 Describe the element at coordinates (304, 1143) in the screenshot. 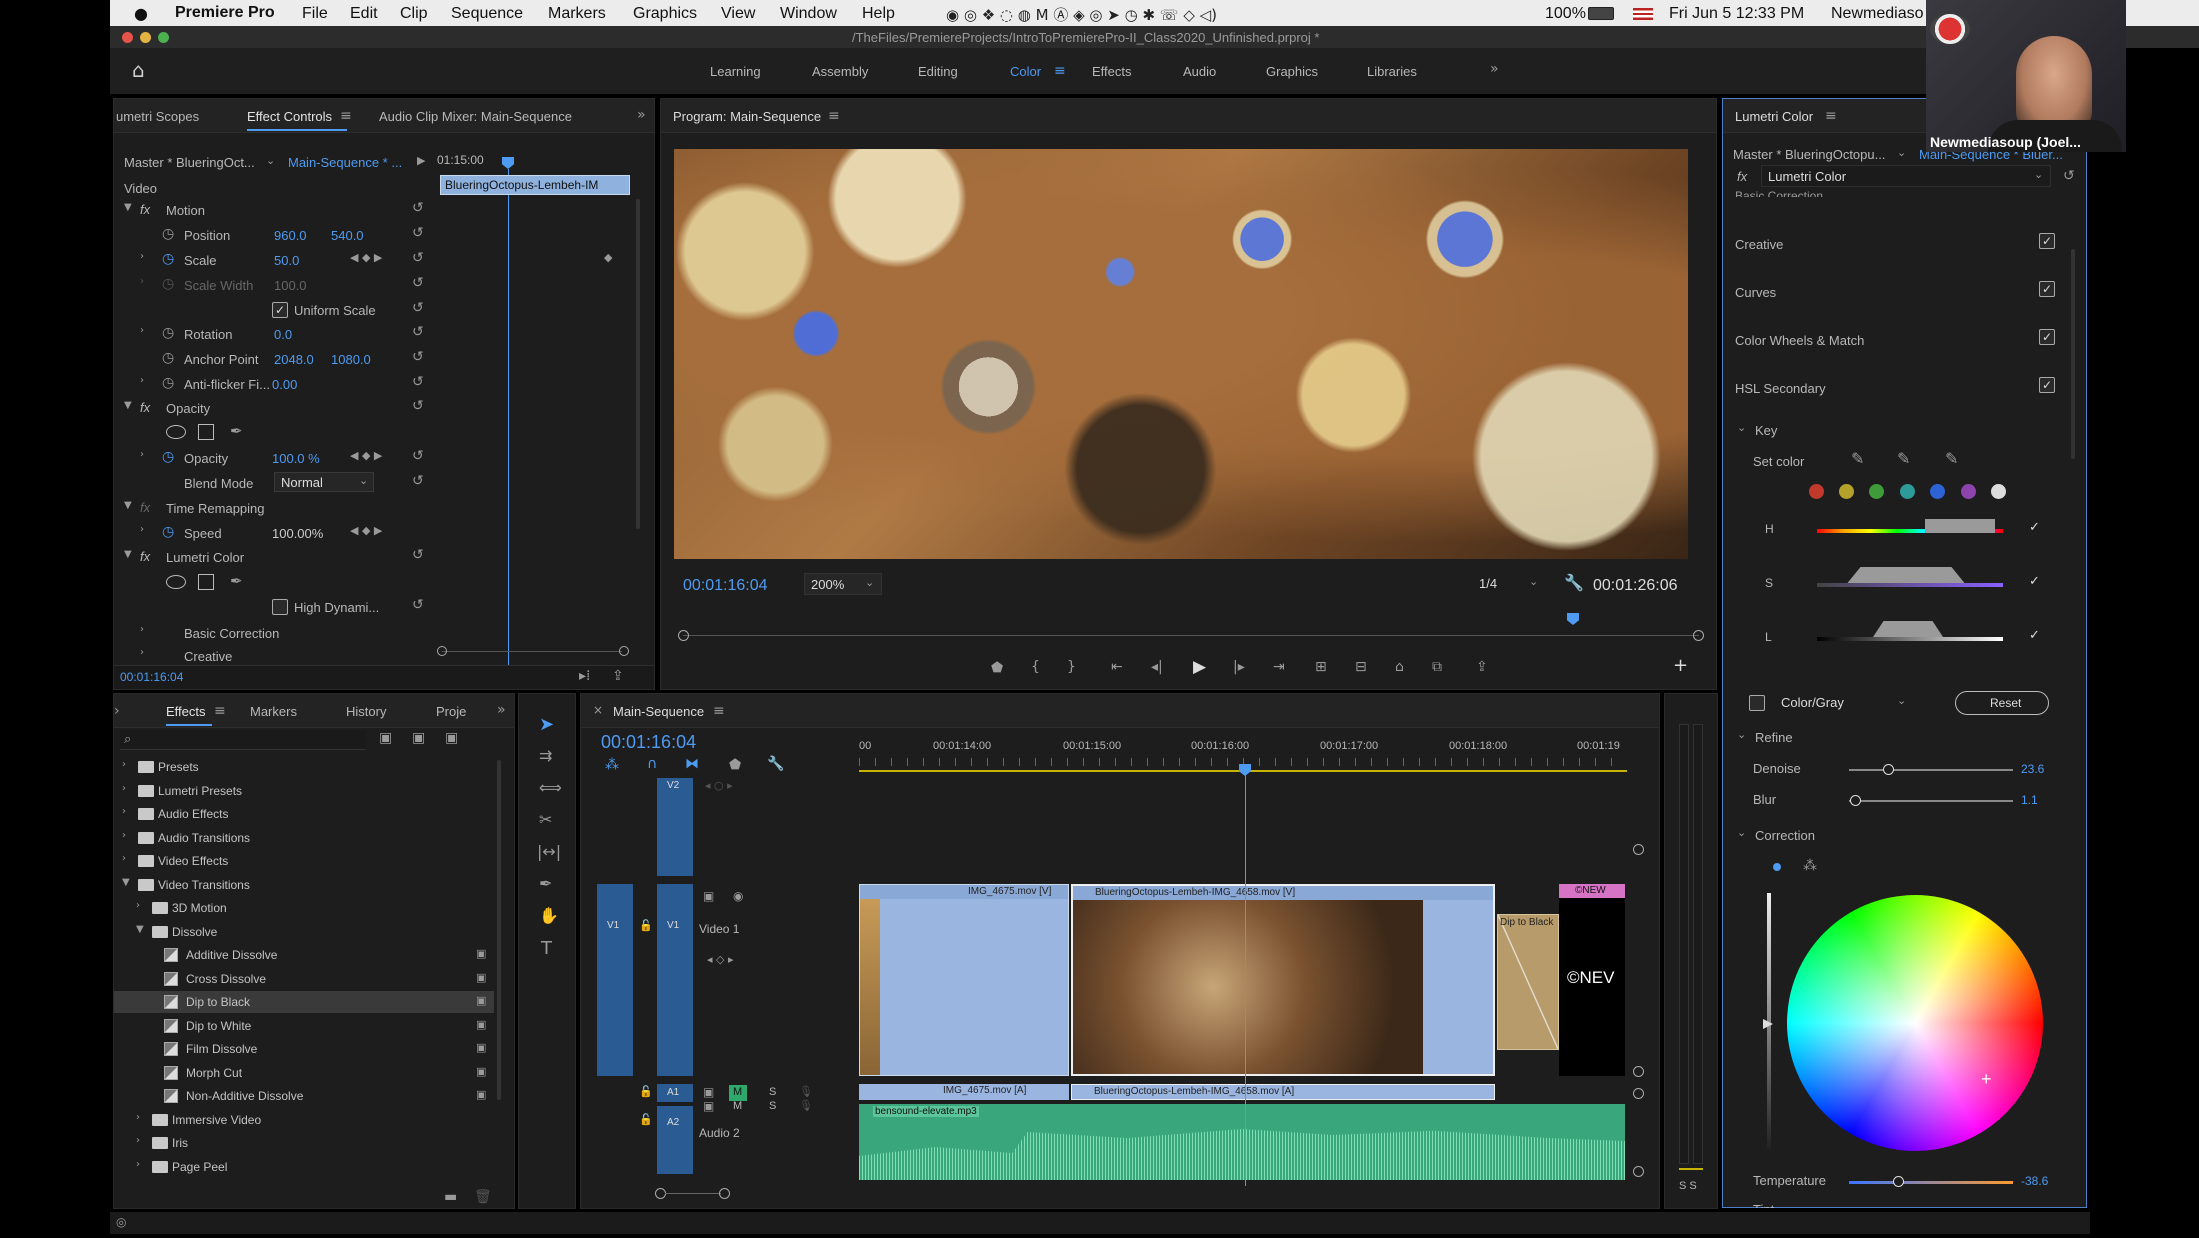

I see `effects-tree-item: › Iris` at that location.